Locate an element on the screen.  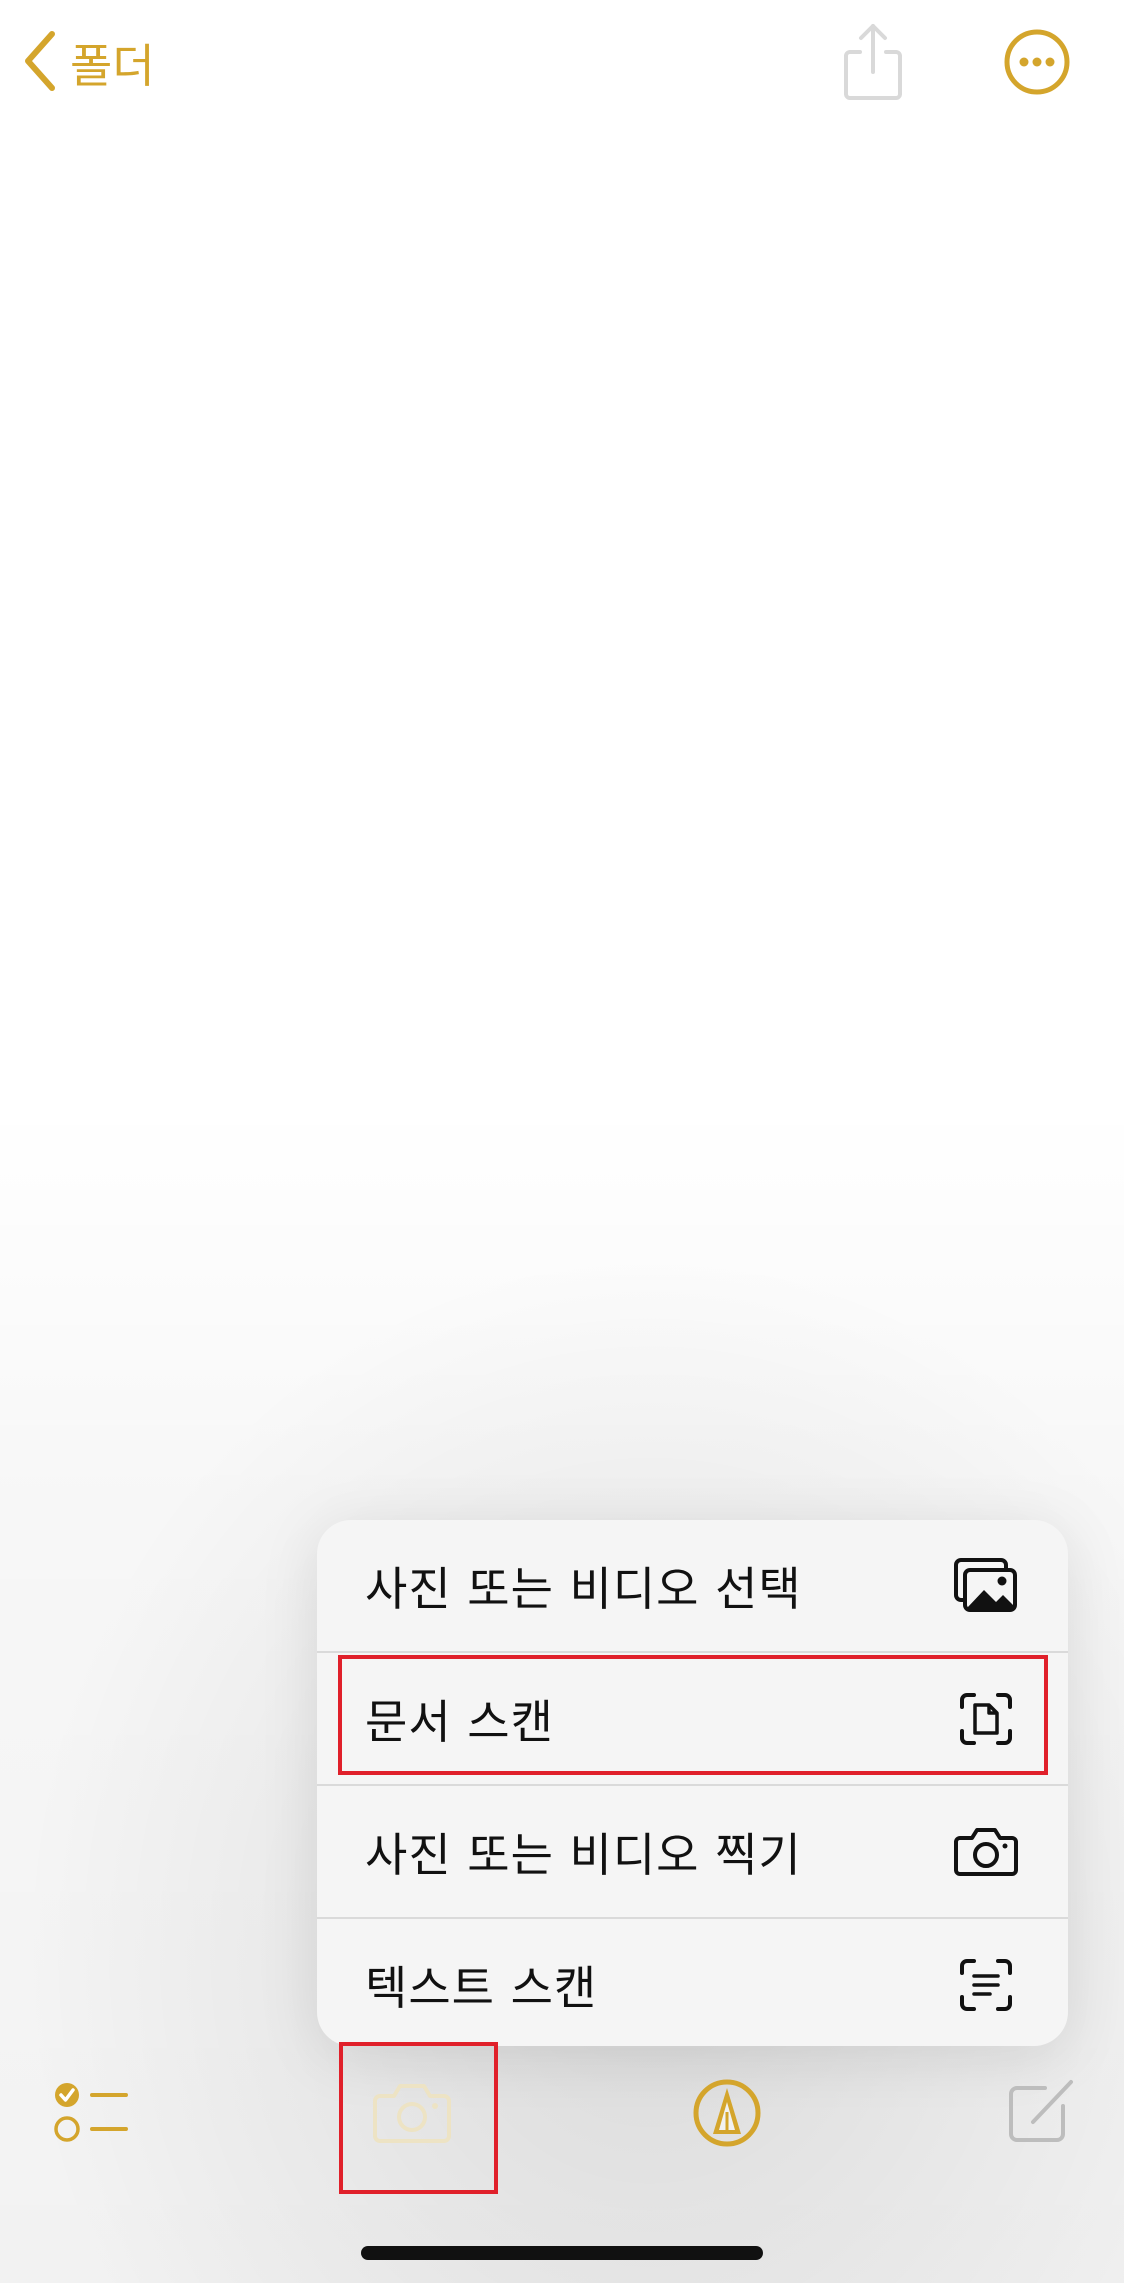
menu-item-take-photo-or-video: 사진 또는 비디오 찍기 is located at coordinates (692, 1851).